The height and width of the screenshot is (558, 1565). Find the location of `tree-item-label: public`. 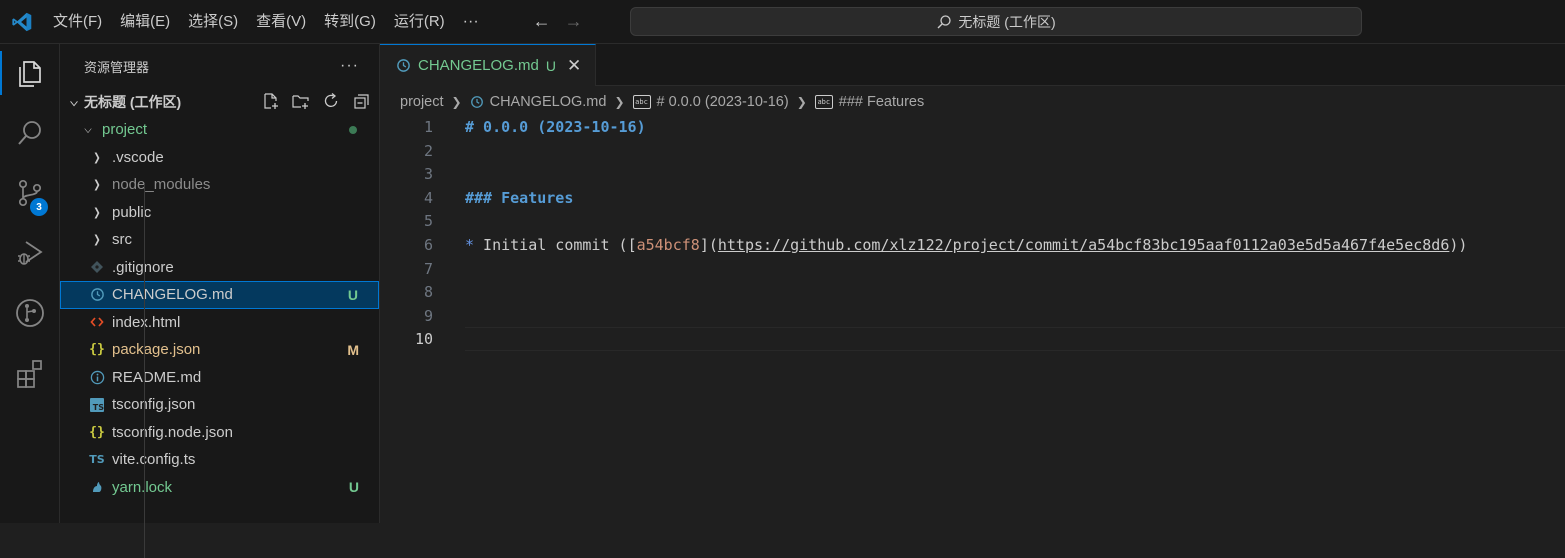

tree-item-label: public is located at coordinates (132, 212).